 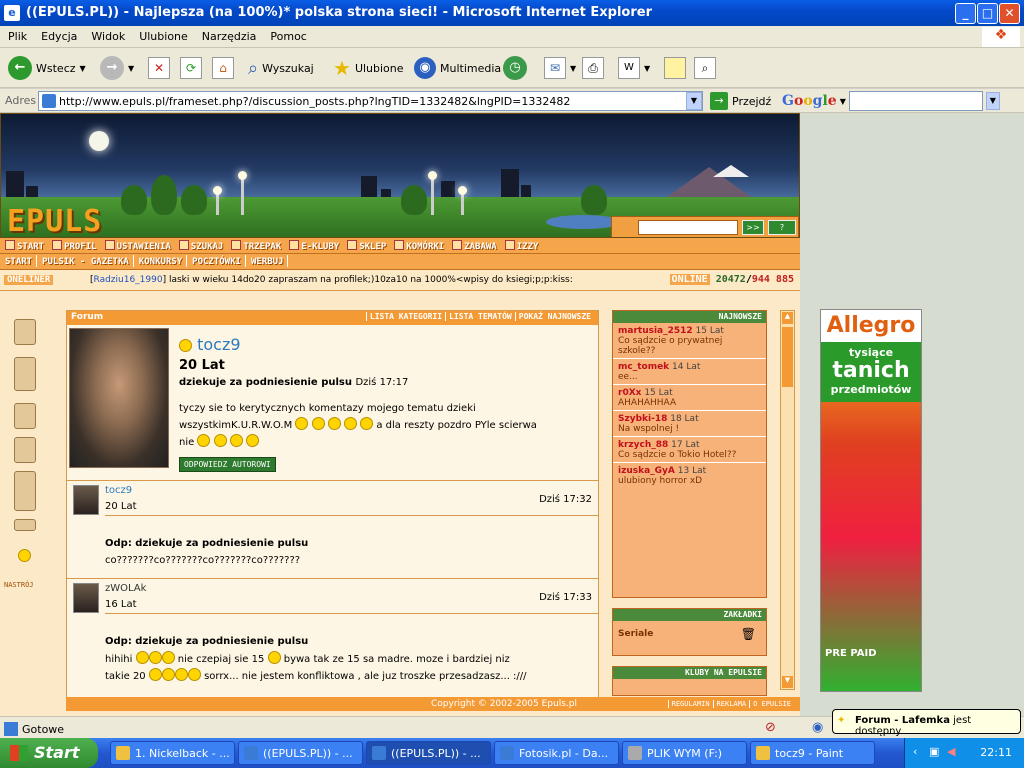 I want to click on nav-start: START, so click(x=23, y=245).